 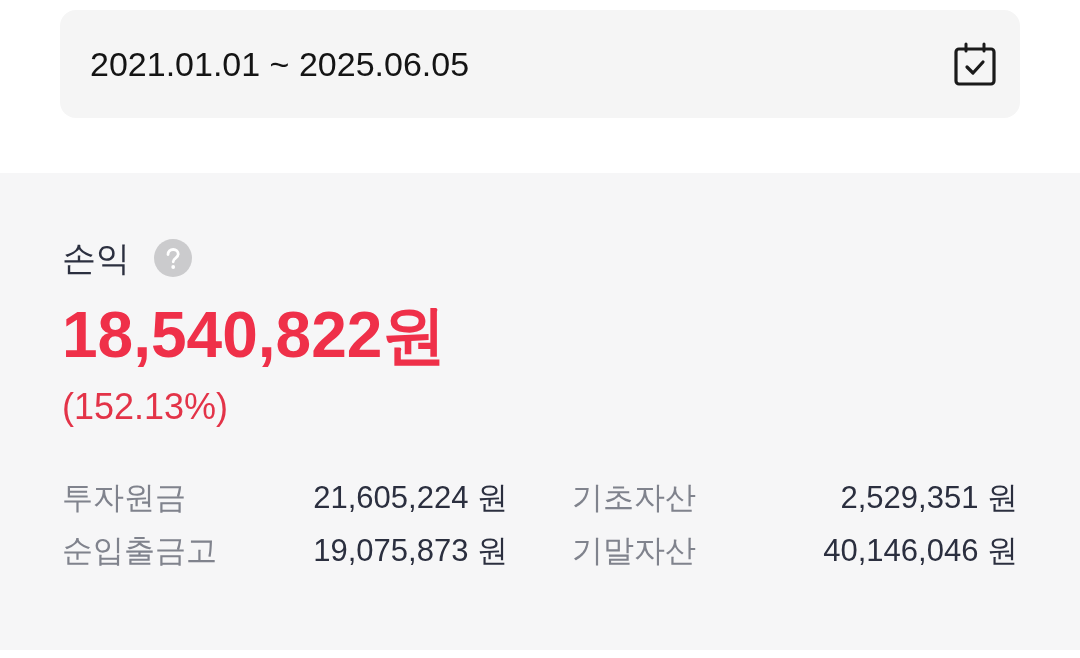 What do you see at coordinates (96, 258) in the screenshot?
I see `profit-label: 손익` at bounding box center [96, 258].